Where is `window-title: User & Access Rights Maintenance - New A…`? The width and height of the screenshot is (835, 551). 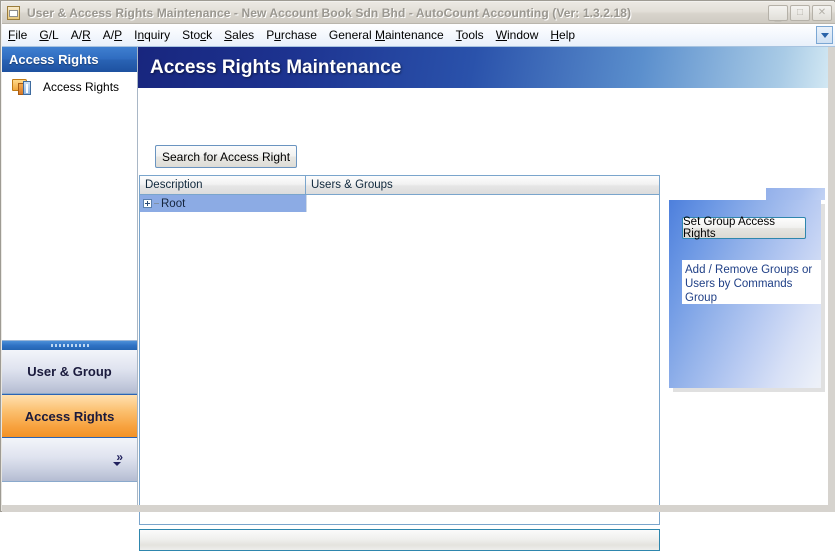 window-title: User & Access Rights Maintenance - New A… is located at coordinates (329, 12).